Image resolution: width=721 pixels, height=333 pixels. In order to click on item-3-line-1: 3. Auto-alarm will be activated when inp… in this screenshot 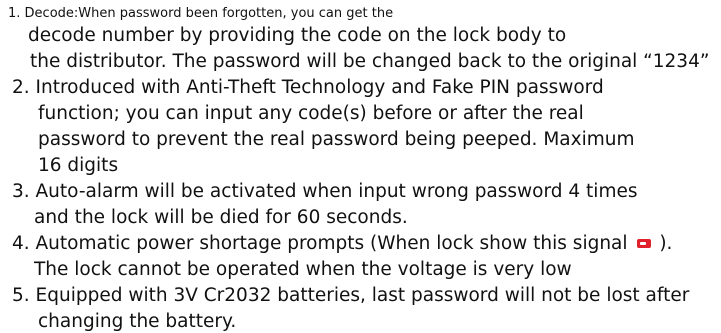, I will do `click(325, 191)`.